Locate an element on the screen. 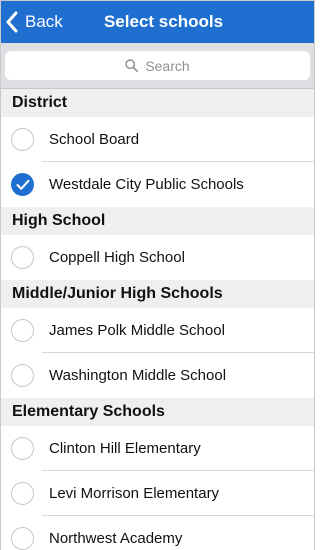  list-item-label: Northwest Academy is located at coordinates (116, 538).